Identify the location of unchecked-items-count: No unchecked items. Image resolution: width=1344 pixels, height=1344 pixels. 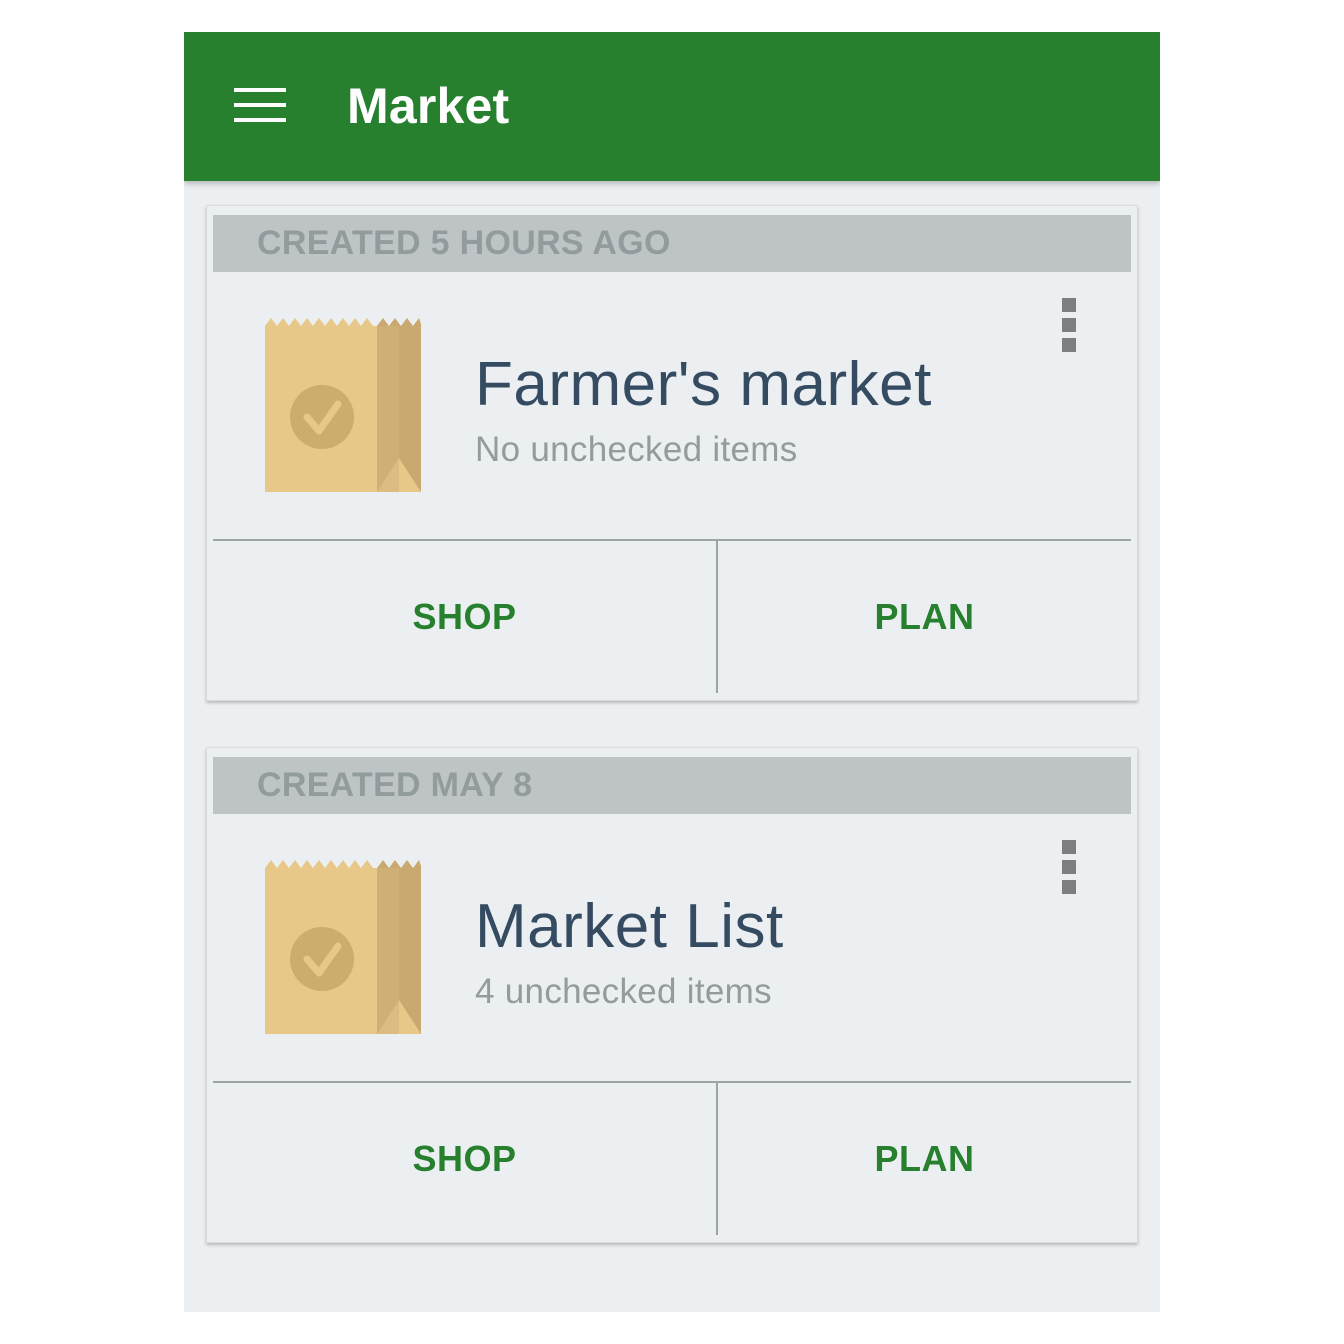
(636, 449).